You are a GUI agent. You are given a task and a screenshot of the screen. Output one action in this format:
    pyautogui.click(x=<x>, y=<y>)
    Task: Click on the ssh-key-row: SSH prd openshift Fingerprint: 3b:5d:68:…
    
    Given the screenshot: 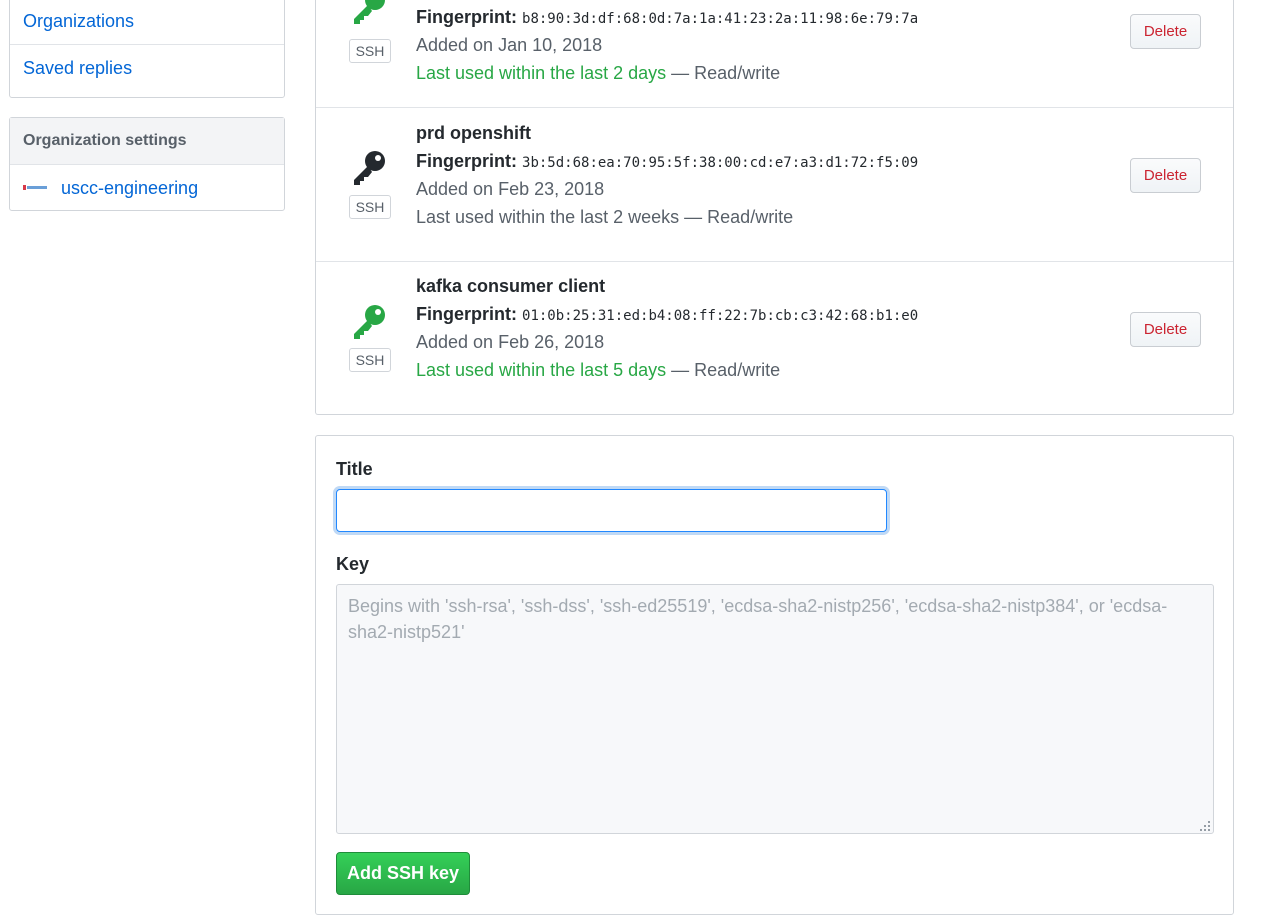 What is the action you would take?
    pyautogui.click(x=774, y=183)
    